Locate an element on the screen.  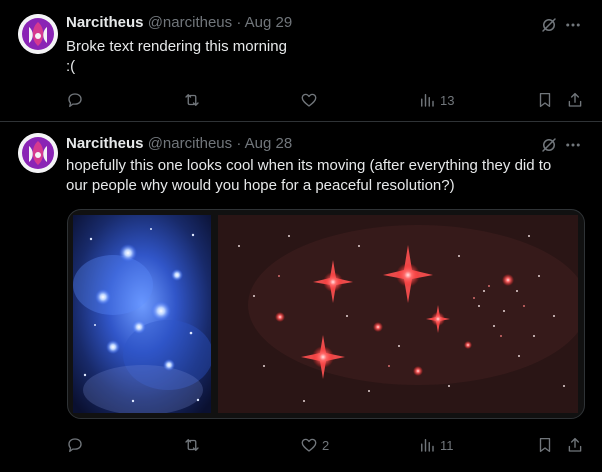
views-button: 13 is located at coordinates (436, 100).